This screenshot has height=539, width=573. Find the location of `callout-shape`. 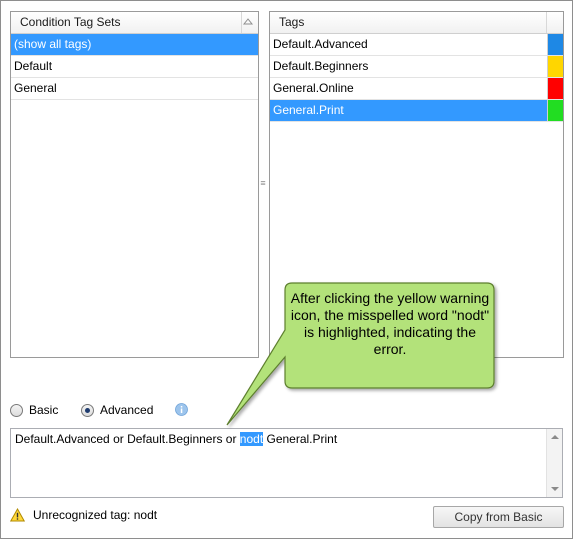

callout-shape is located at coordinates (360, 354).